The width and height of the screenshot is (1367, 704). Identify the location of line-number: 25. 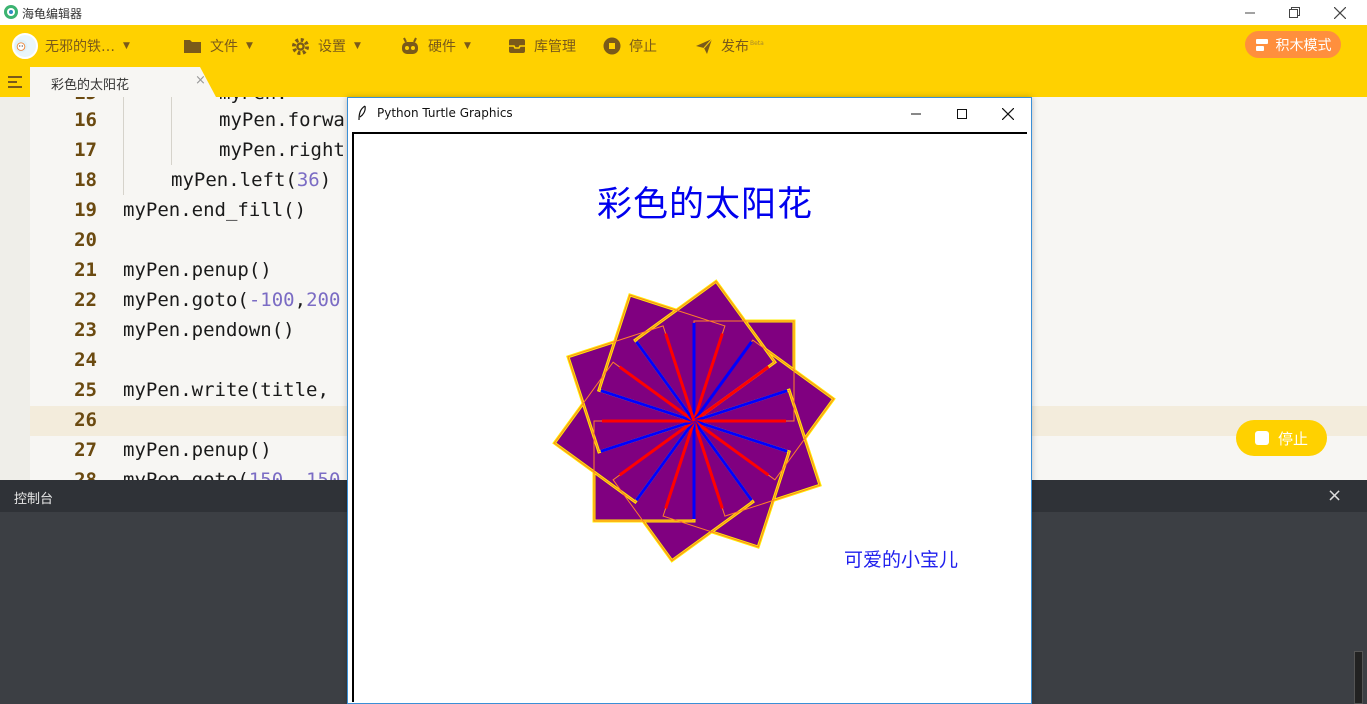
(85, 390).